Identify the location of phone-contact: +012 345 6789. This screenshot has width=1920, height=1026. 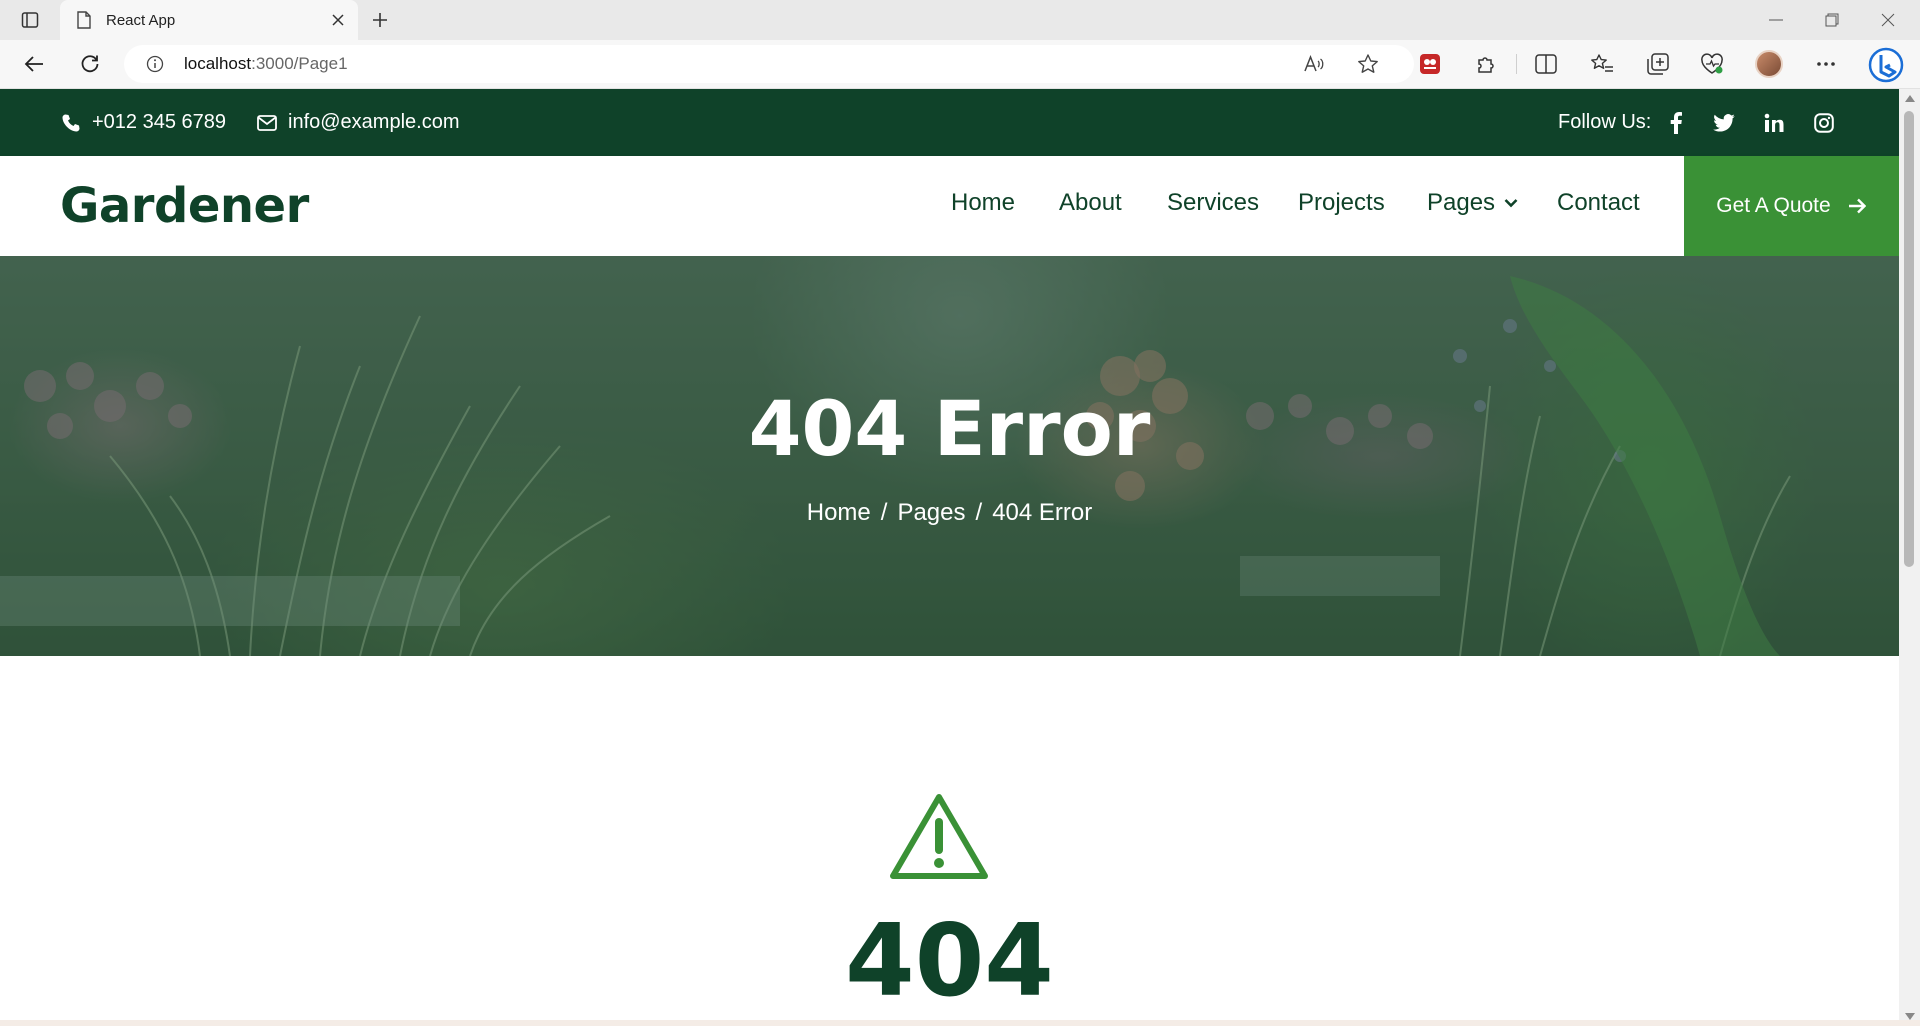
(143, 122).